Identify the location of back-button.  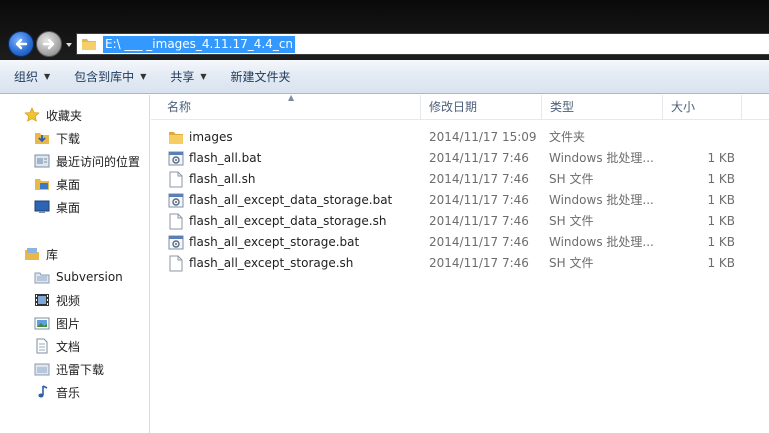
(21, 44).